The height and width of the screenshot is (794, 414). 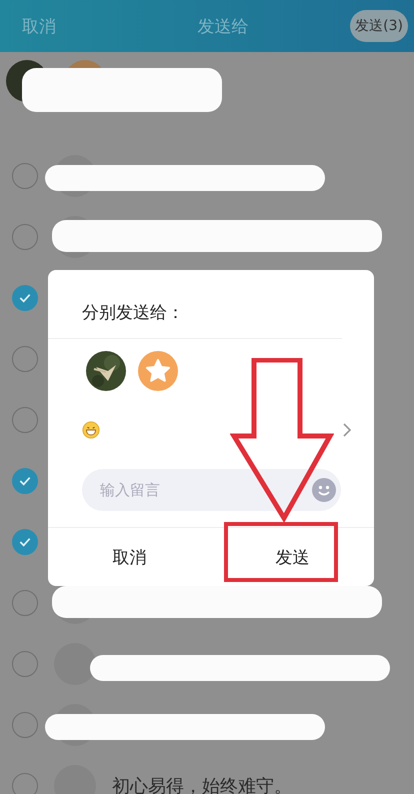 What do you see at coordinates (202, 784) in the screenshot?
I see `contact-name: 初心易得，始终难守。` at bounding box center [202, 784].